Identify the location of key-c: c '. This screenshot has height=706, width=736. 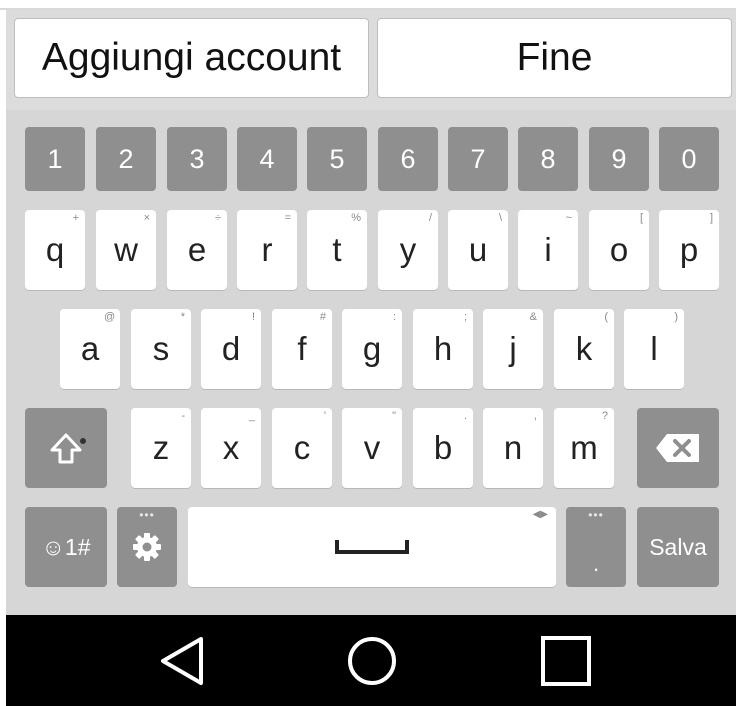
(302, 448).